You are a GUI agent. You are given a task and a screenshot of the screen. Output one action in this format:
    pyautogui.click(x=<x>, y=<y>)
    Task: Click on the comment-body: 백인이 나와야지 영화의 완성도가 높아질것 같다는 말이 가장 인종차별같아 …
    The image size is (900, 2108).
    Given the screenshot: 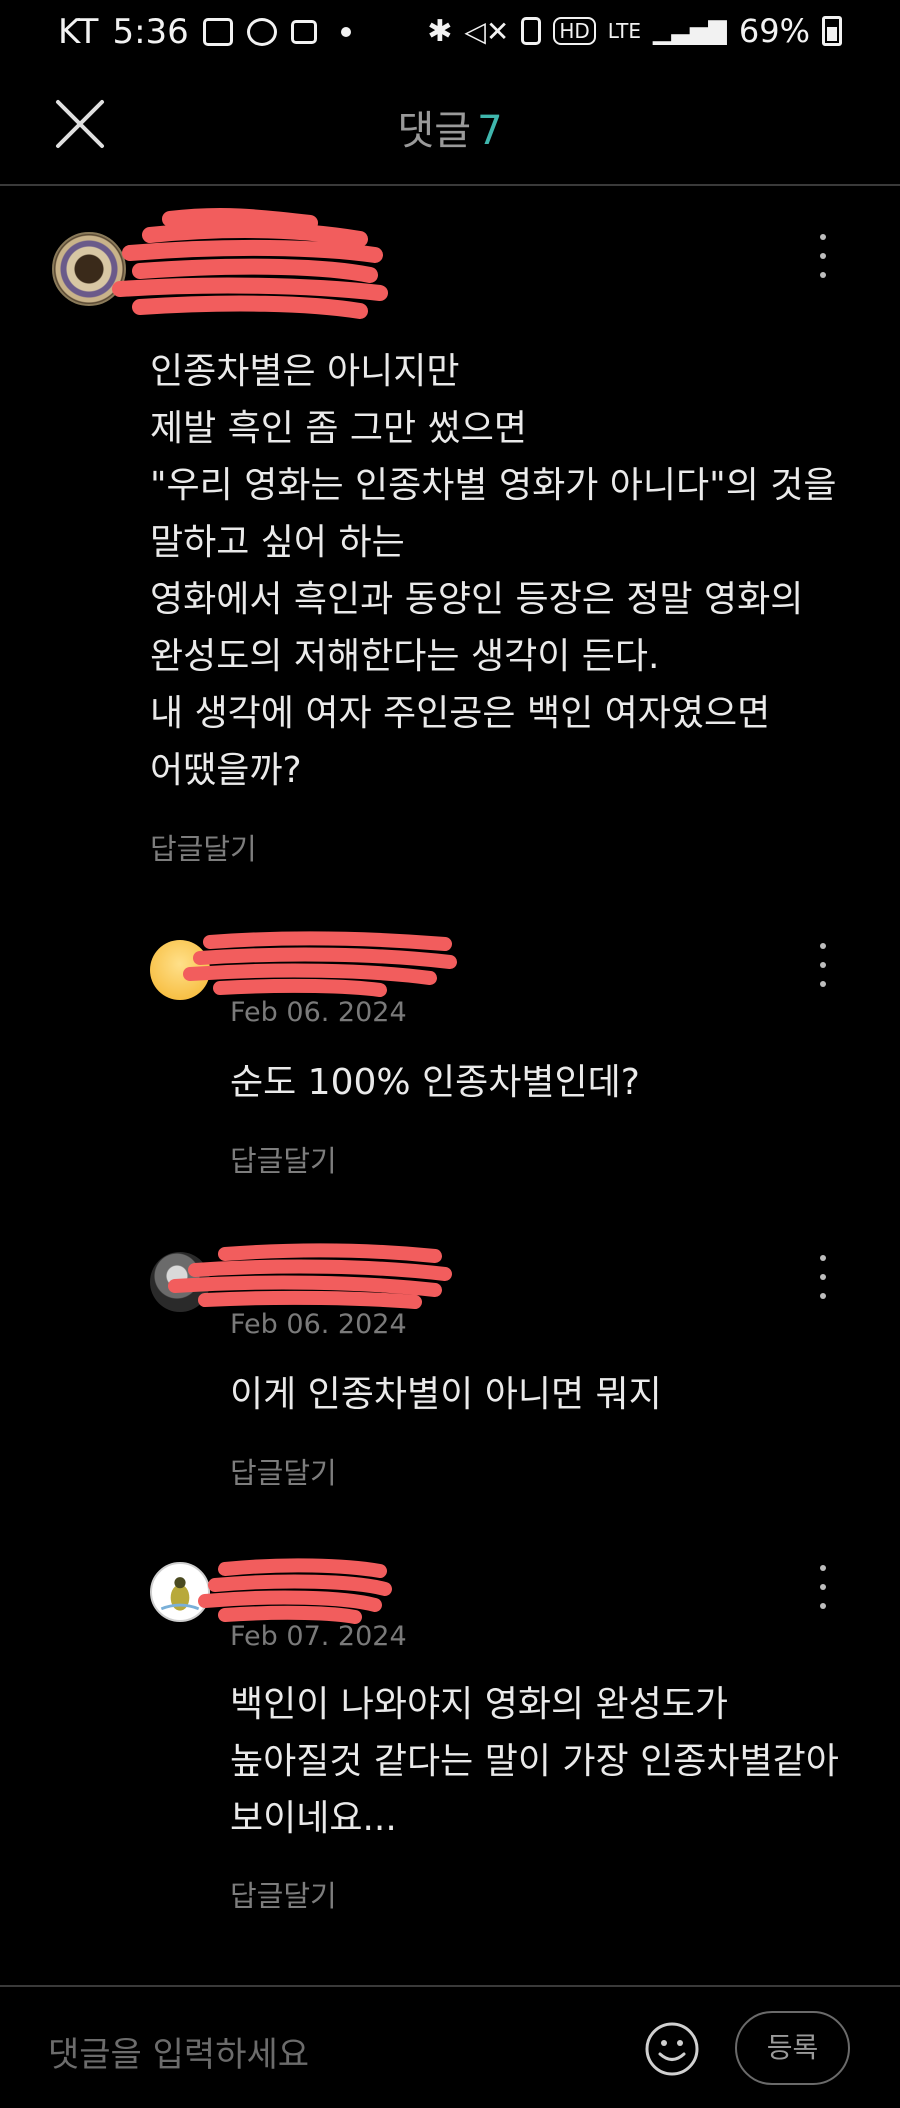 What is the action you would take?
    pyautogui.click(x=534, y=1761)
    